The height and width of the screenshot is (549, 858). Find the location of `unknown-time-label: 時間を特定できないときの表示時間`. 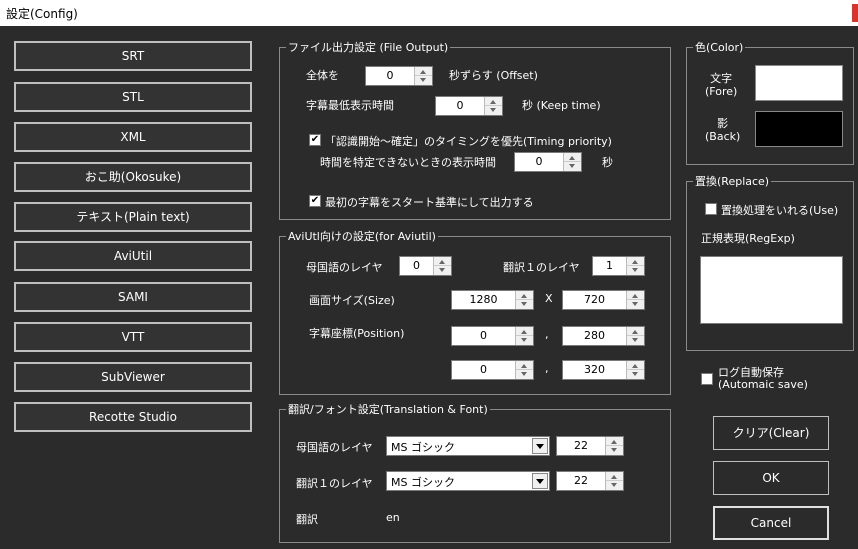

unknown-time-label: 時間を特定できないときの表示時間 is located at coordinates (408, 162).